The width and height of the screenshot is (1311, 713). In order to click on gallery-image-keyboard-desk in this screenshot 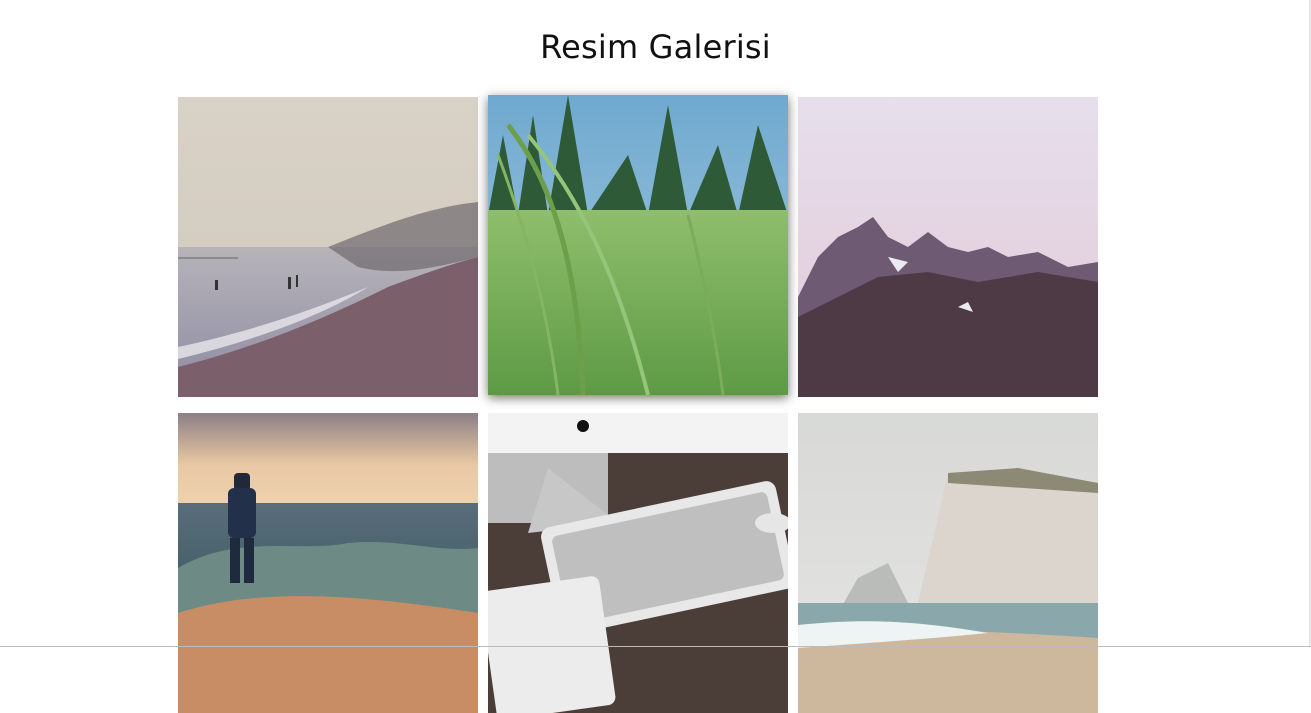, I will do `click(638, 563)`.